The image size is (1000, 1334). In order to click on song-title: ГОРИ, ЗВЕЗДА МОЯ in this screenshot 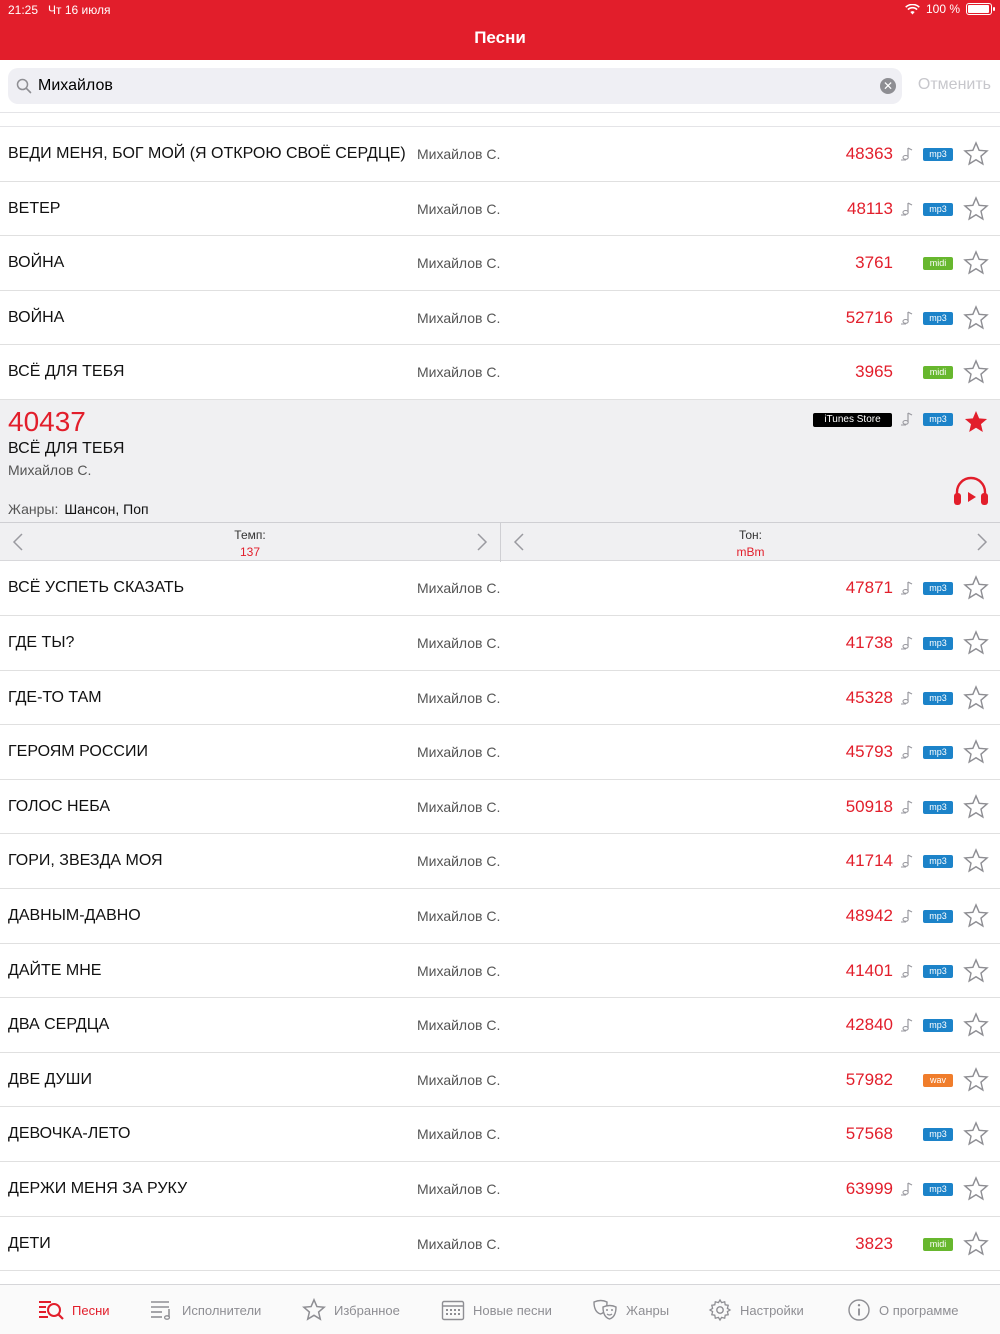, I will do `click(85, 861)`.